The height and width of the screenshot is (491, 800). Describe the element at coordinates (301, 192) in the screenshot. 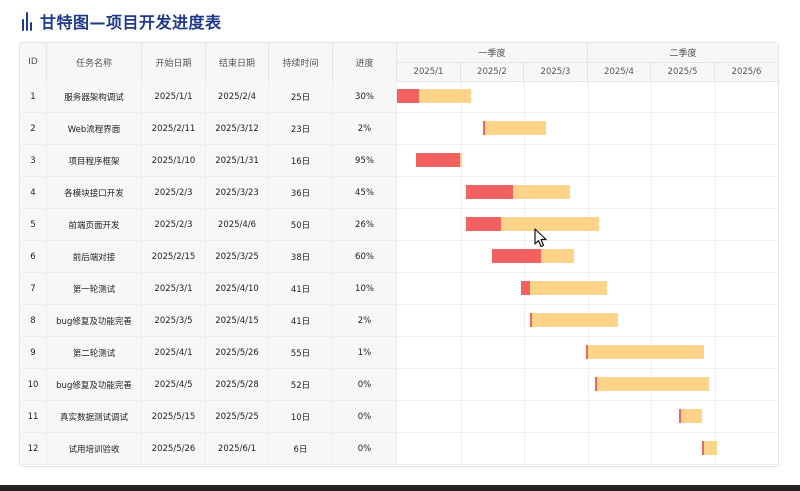

I see `task-duration-cell: 36日` at that location.